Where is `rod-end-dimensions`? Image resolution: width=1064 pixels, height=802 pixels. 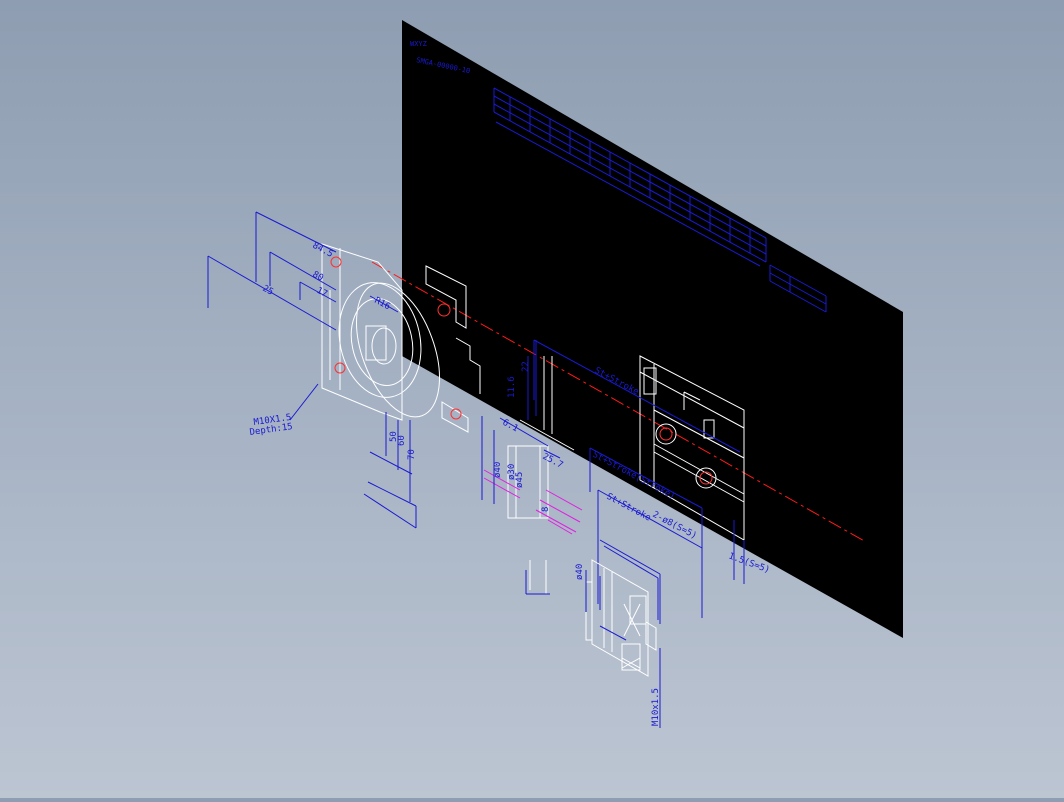
rod-end-dimensions is located at coordinates (623, 636).